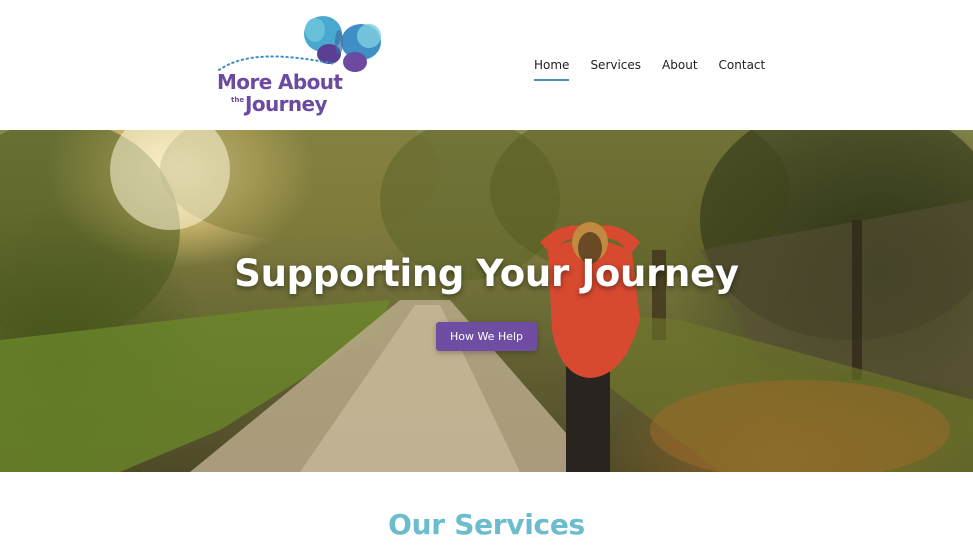 The width and height of the screenshot is (973, 556). Describe the element at coordinates (301, 66) in the screenshot. I see `site-logo: More About the Journey` at that location.